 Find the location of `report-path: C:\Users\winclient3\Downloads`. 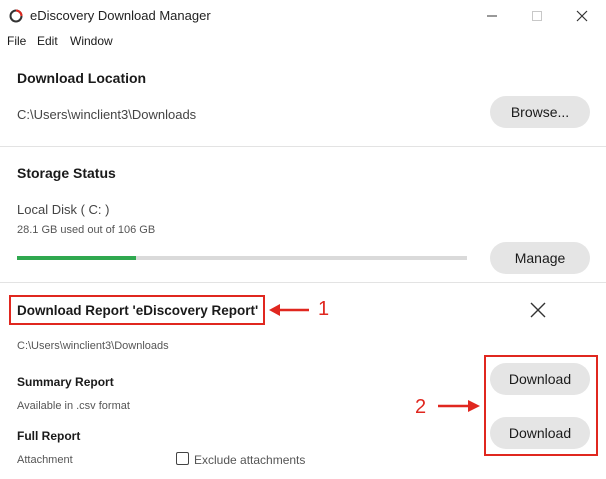

report-path: C:\Users\winclient3\Downloads is located at coordinates (93, 346).